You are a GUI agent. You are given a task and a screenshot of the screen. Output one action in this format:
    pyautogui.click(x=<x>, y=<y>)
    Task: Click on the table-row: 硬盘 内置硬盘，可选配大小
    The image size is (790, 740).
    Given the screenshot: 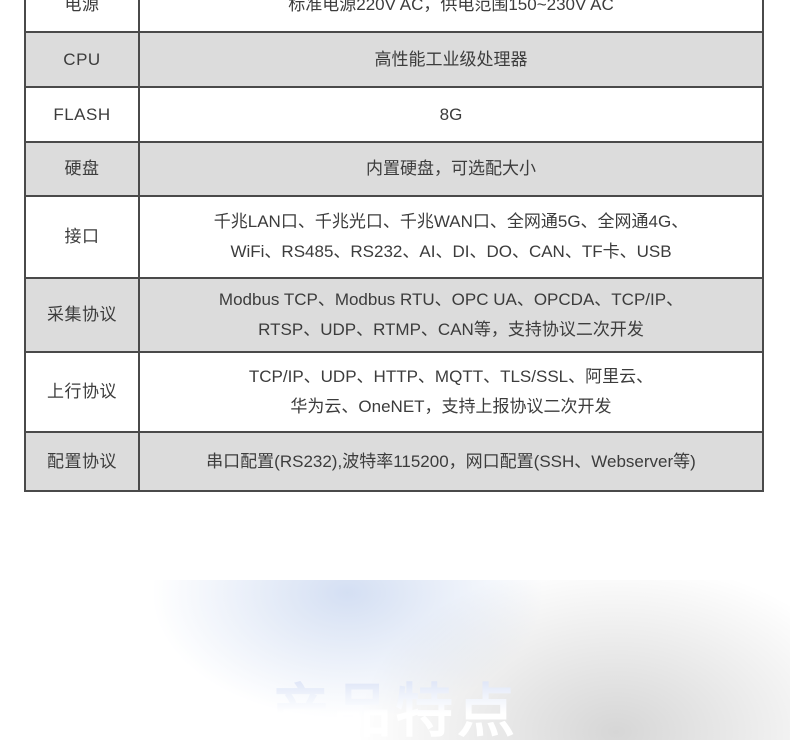 What is the action you would take?
    pyautogui.click(x=394, y=169)
    